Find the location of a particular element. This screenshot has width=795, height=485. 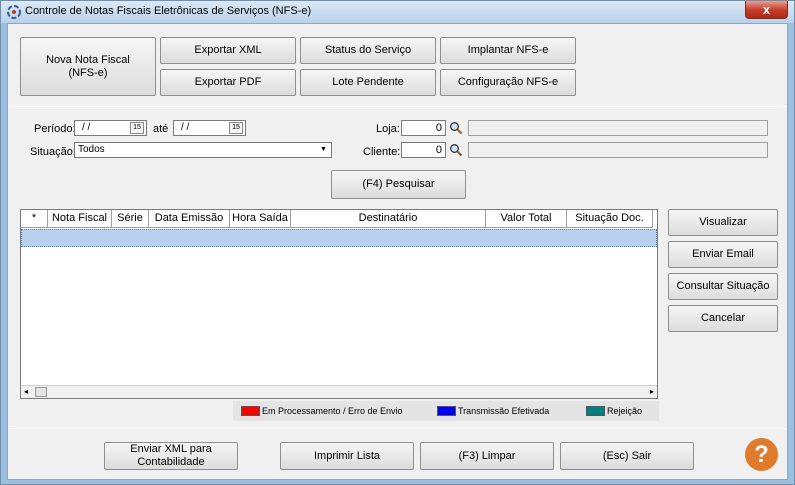

situacao-value: Todos is located at coordinates (91, 149).